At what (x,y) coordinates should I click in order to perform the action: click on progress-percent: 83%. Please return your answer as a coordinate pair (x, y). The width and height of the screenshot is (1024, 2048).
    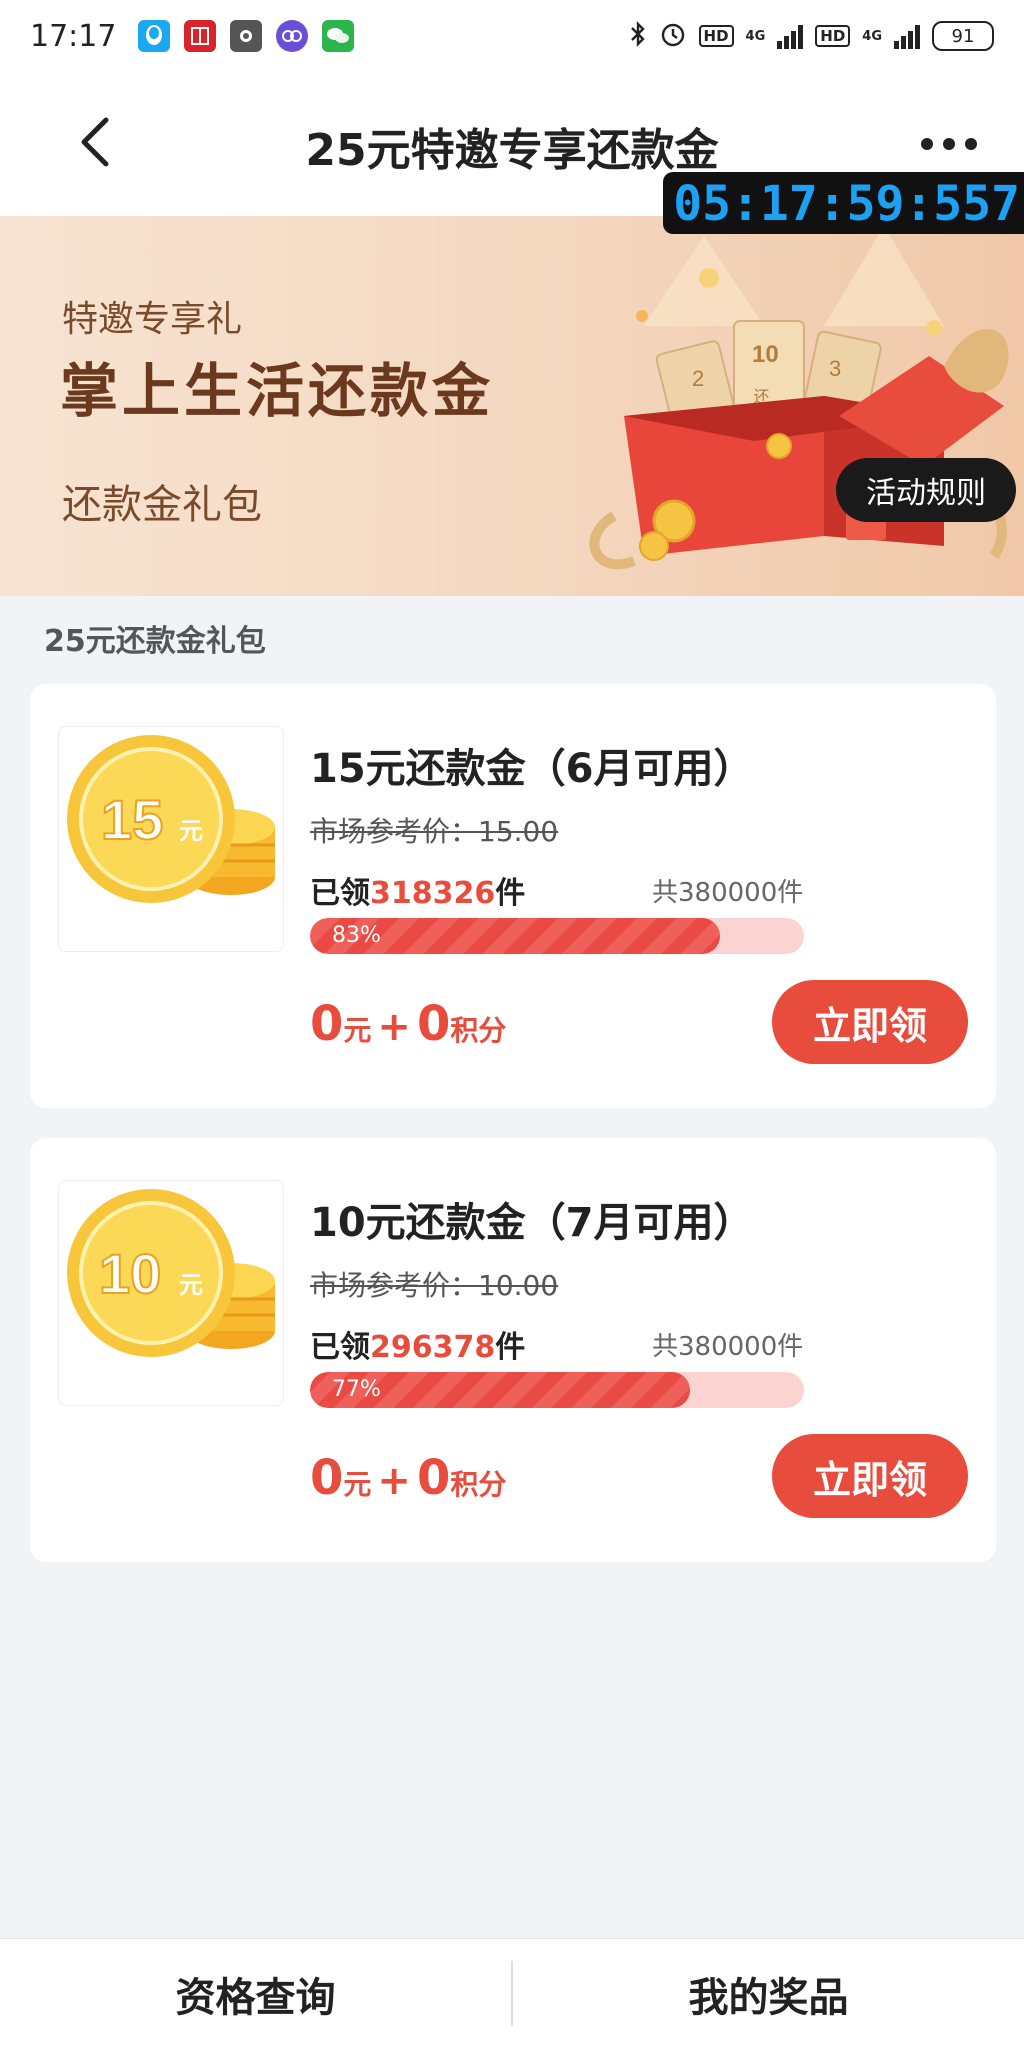
    Looking at the image, I should click on (356, 935).